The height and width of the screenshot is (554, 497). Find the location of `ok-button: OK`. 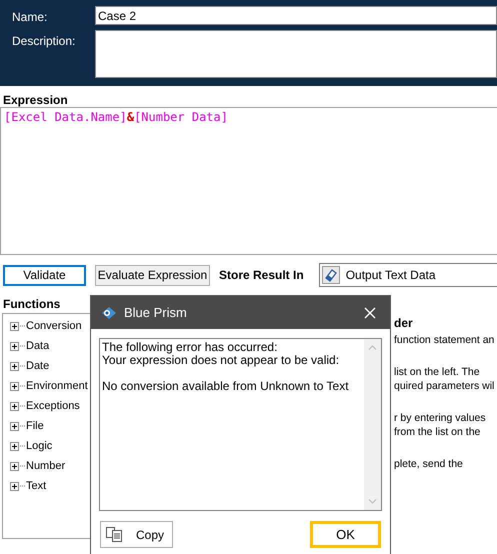

ok-button: OK is located at coordinates (345, 534).